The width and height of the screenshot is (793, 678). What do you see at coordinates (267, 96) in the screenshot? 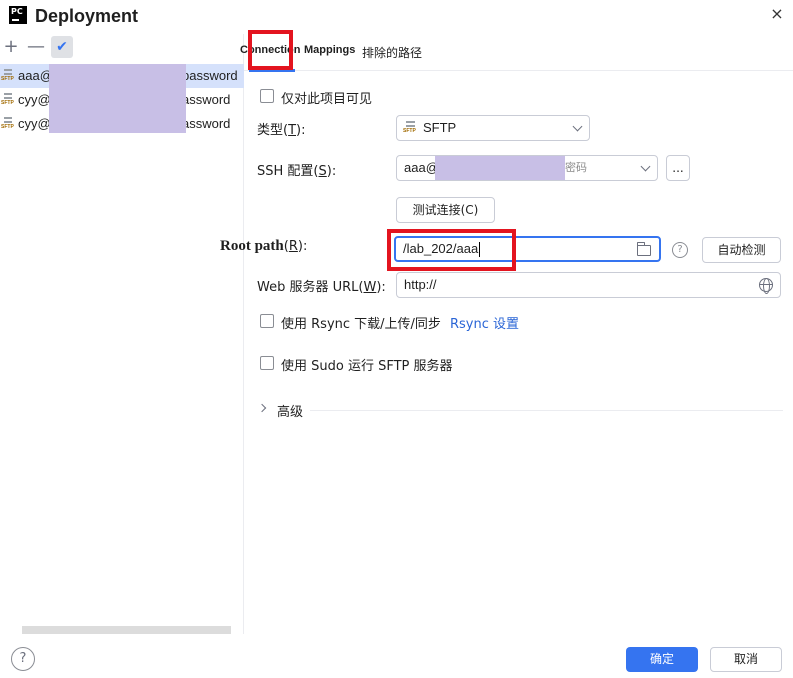
I see `visible-only-checkbox` at bounding box center [267, 96].